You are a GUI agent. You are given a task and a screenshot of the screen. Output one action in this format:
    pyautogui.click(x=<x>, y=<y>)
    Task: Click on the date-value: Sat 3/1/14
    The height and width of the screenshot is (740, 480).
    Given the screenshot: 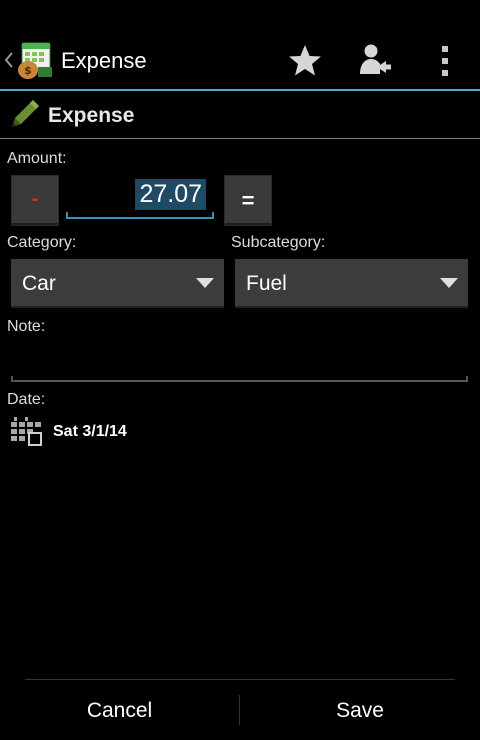 What is the action you would take?
    pyautogui.click(x=90, y=431)
    